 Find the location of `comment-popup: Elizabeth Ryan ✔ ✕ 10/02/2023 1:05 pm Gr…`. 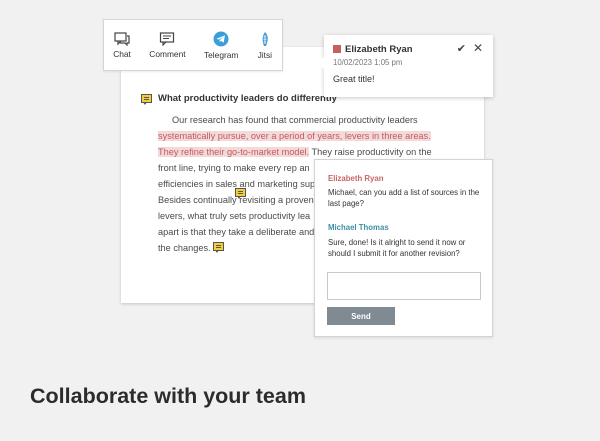

comment-popup: Elizabeth Ryan ✔ ✕ 10/02/2023 1:05 pm Gr… is located at coordinates (405, 66).